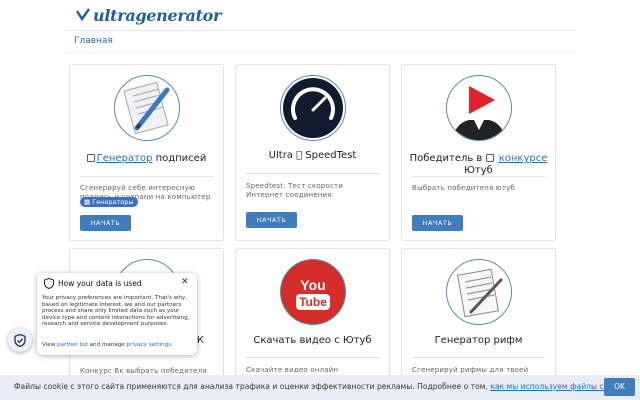  Describe the element at coordinates (150, 345) in the screenshot. I see `privacy-settings-link: privacy settings.` at that location.